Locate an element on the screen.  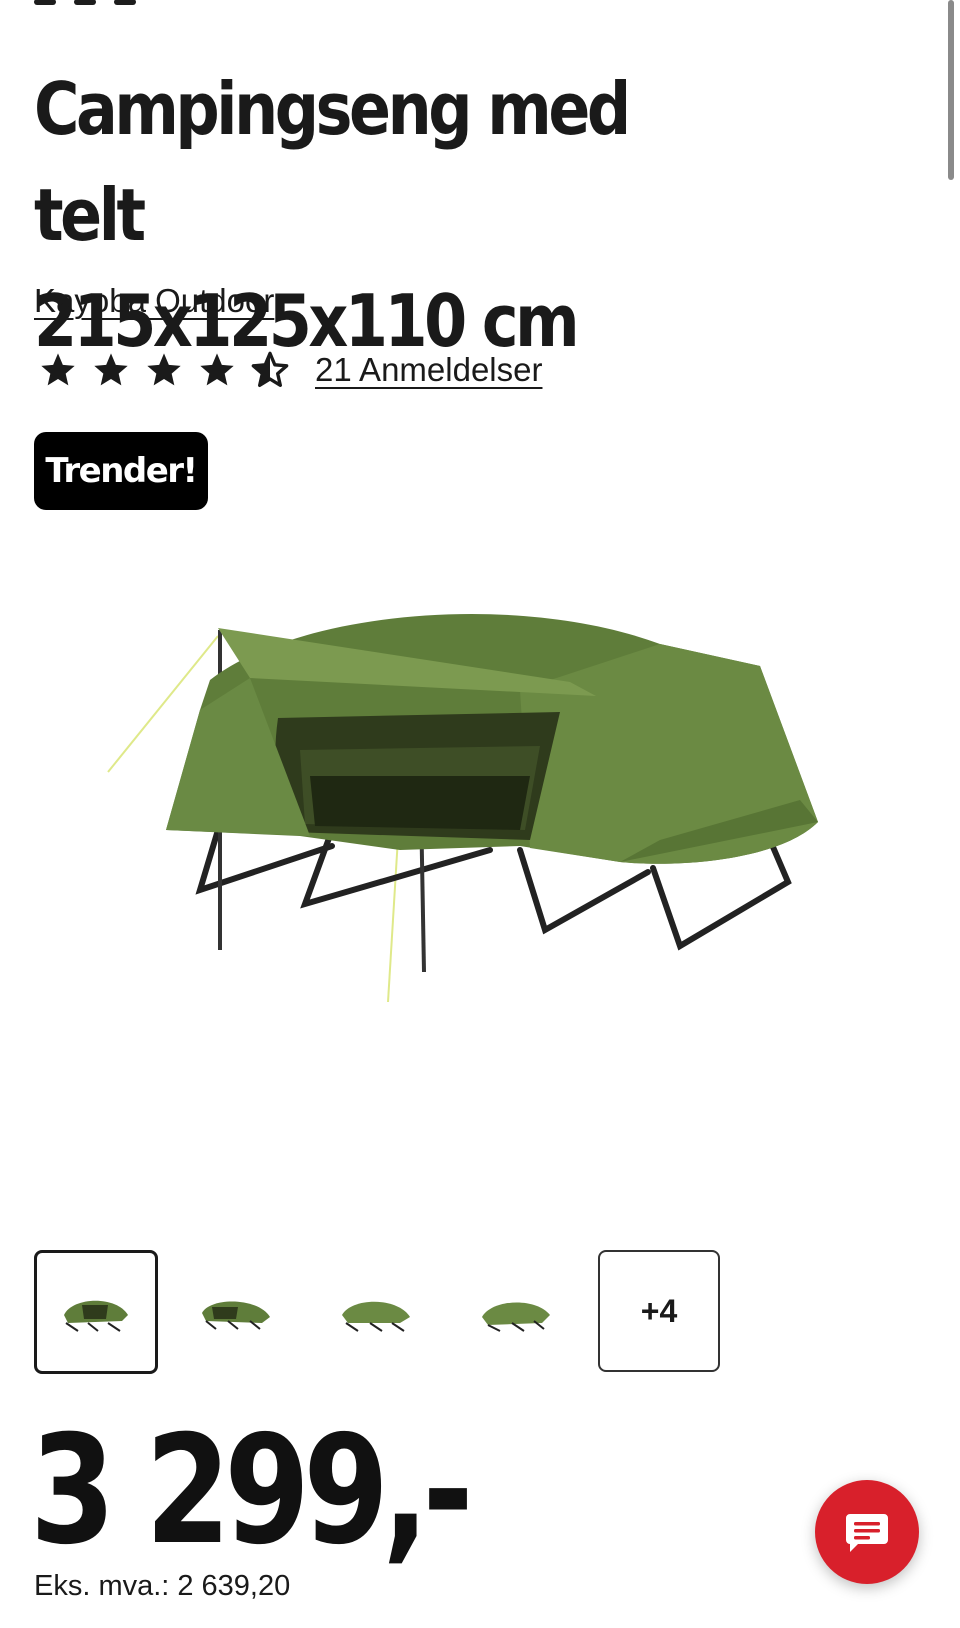
more-images-button: +4 is located at coordinates (659, 1311).